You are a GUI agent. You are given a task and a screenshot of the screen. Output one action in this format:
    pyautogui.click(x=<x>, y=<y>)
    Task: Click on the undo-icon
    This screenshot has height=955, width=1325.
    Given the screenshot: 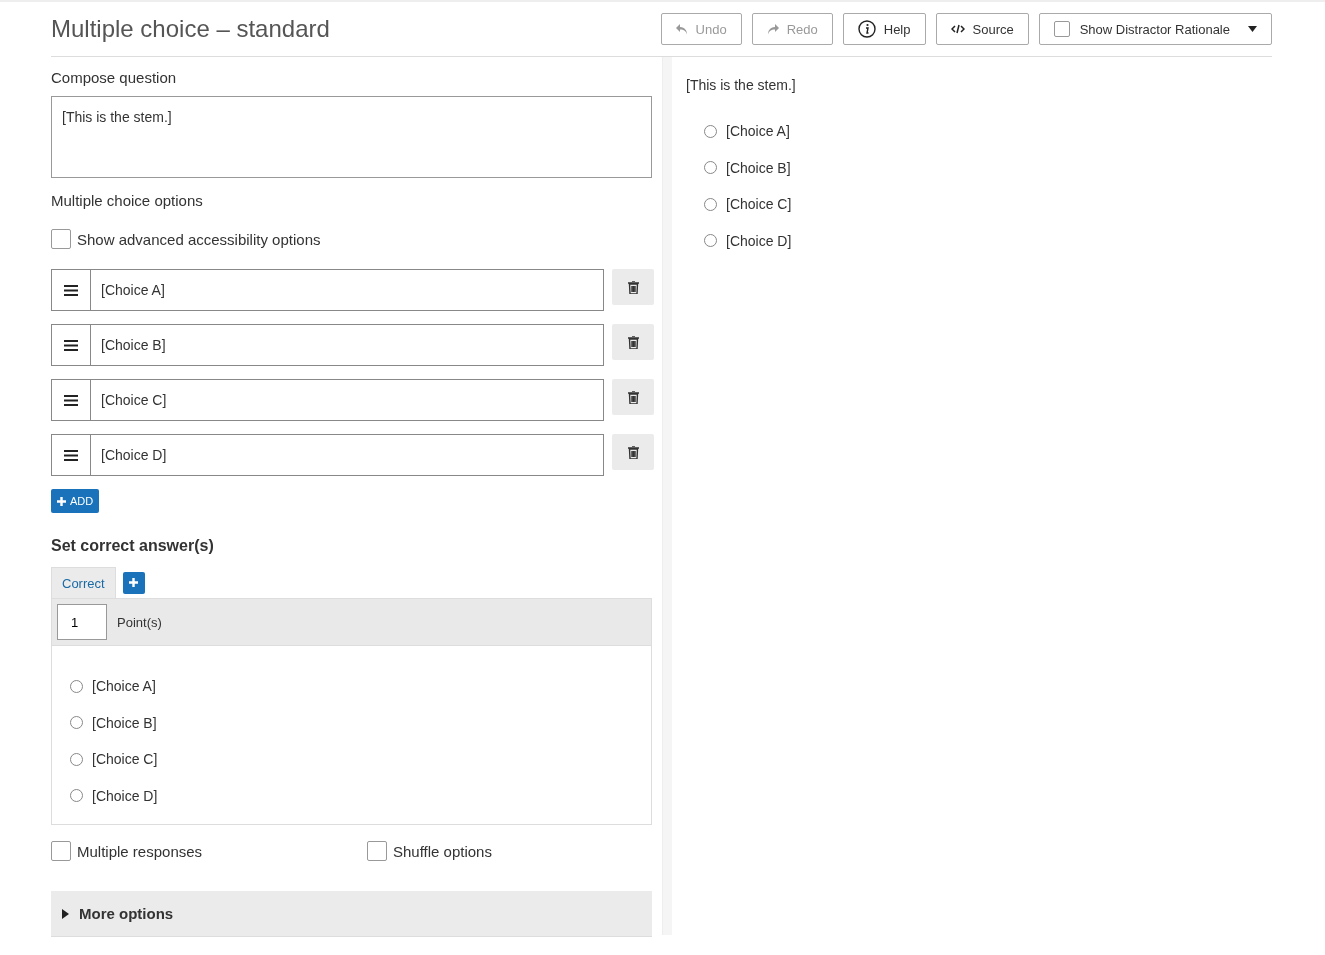 What is the action you would take?
    pyautogui.click(x=681, y=29)
    